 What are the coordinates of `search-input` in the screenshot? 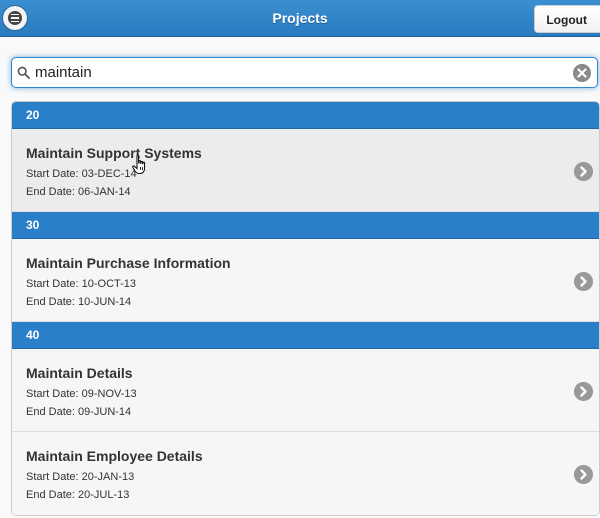 It's located at (295, 72).